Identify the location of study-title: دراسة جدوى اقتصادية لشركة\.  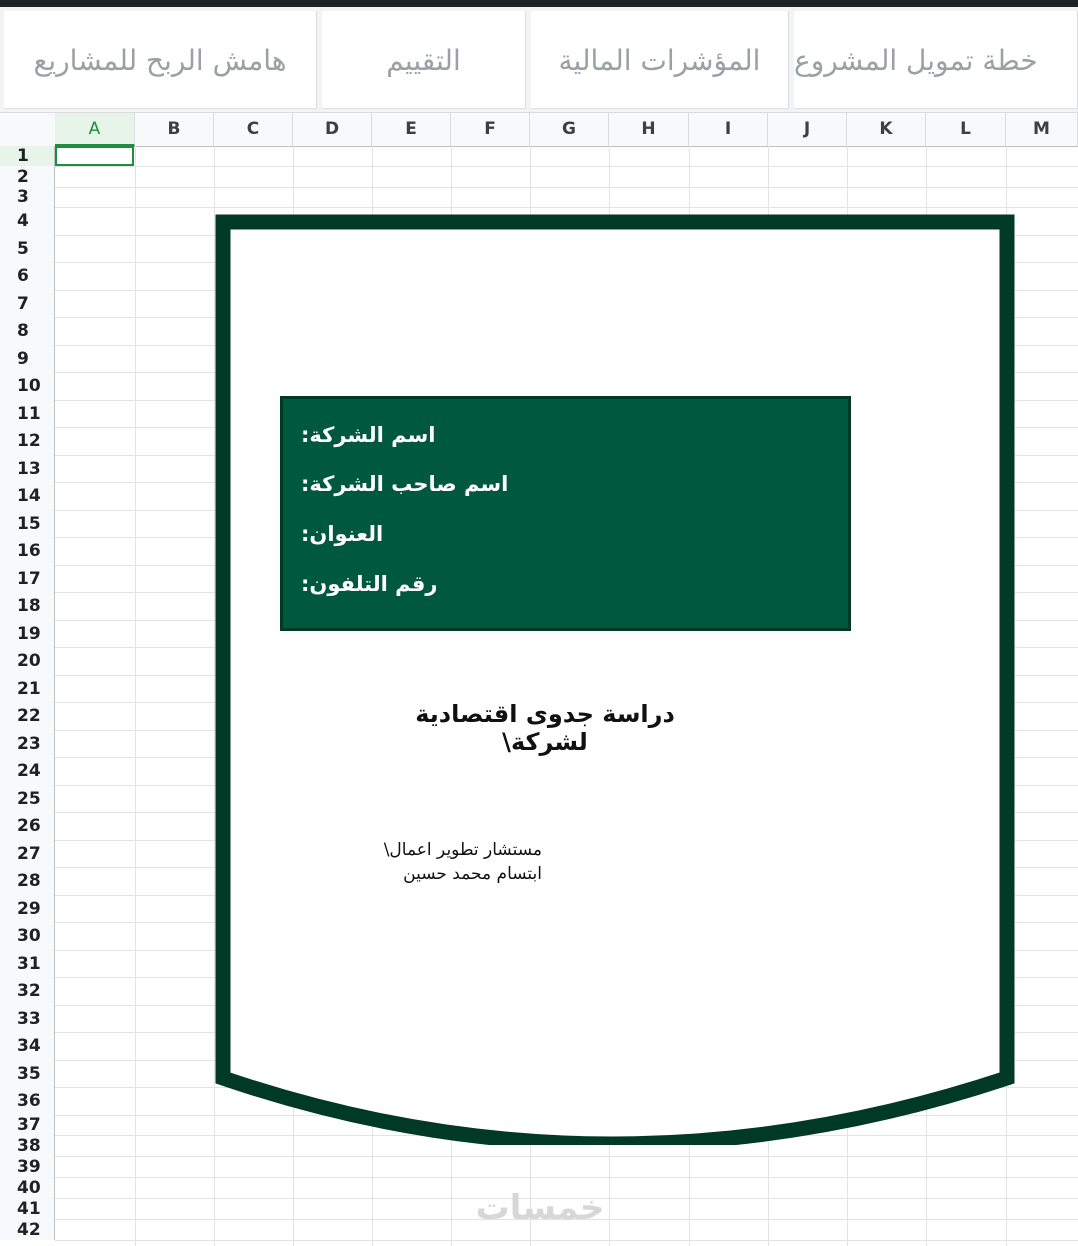
(545, 728).